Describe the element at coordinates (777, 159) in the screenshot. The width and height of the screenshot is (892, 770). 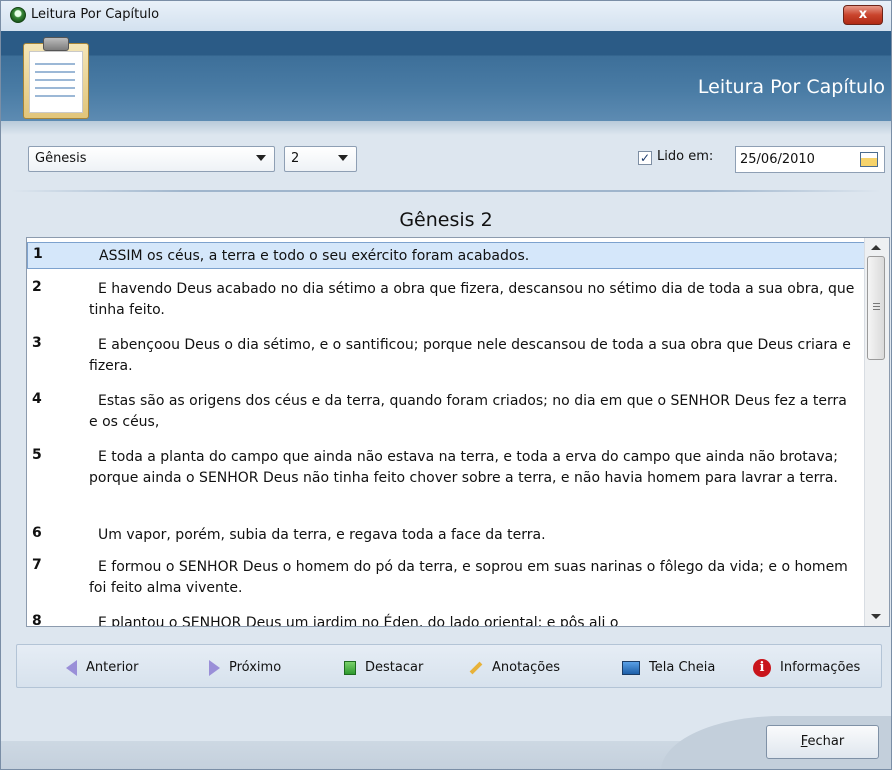
I see `read-date-value: 25/06/2010` at that location.